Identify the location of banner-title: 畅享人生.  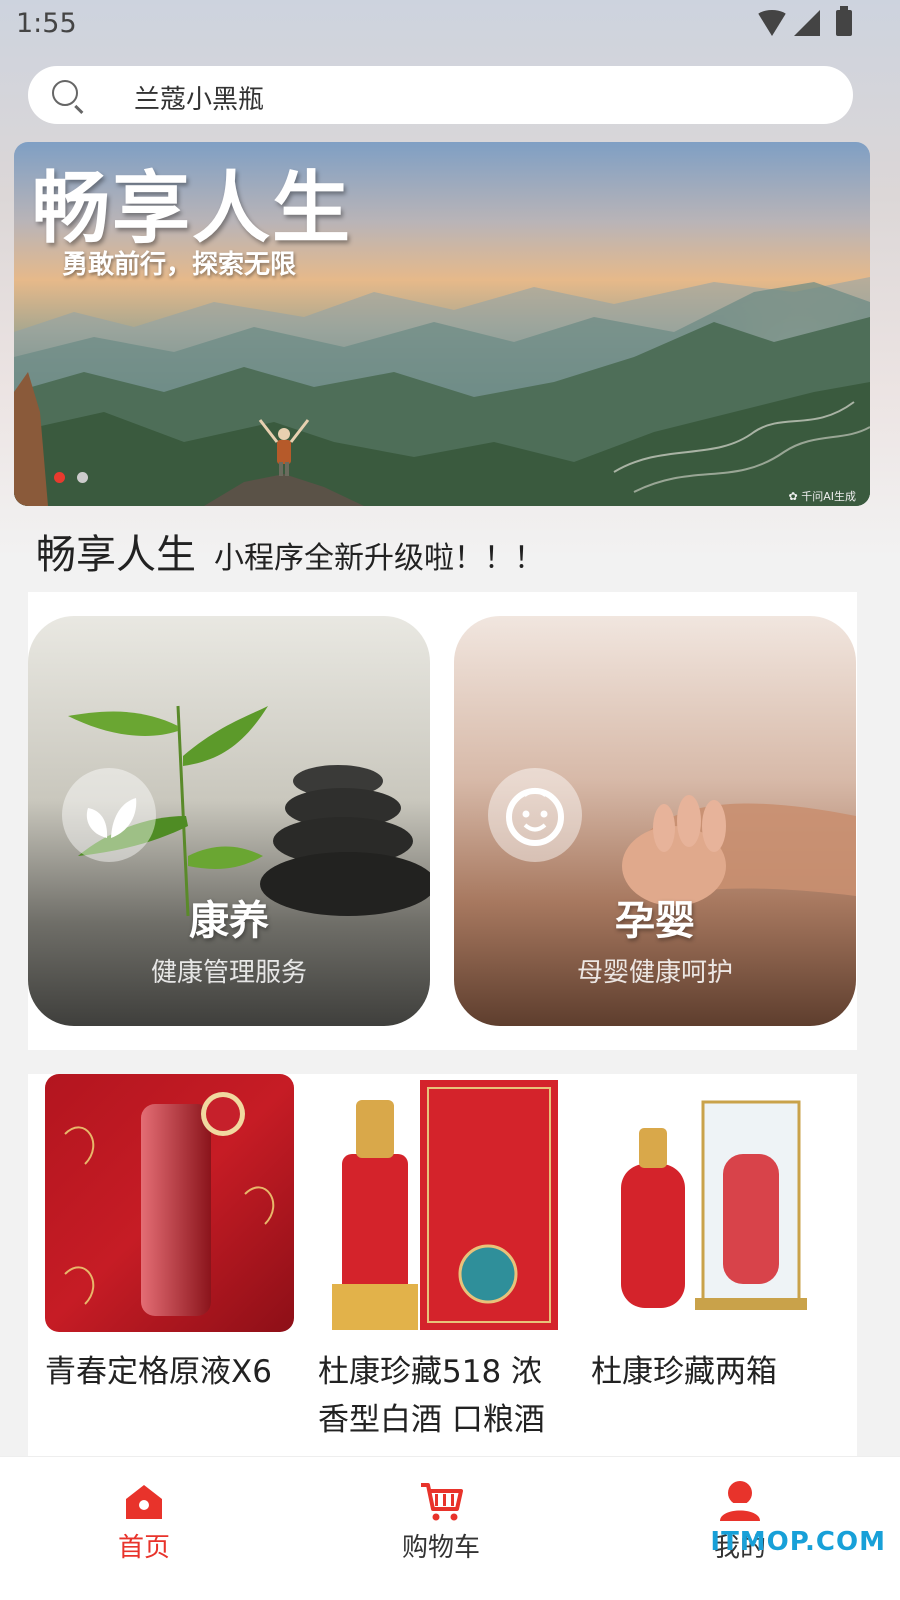
(192, 208).